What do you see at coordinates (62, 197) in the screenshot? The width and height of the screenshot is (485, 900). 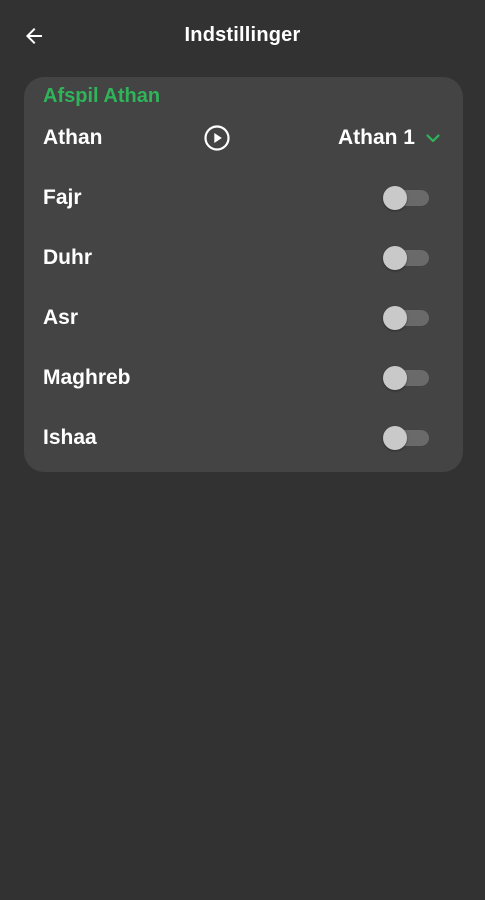 I see `prayer-label-fajr: Fajr` at bounding box center [62, 197].